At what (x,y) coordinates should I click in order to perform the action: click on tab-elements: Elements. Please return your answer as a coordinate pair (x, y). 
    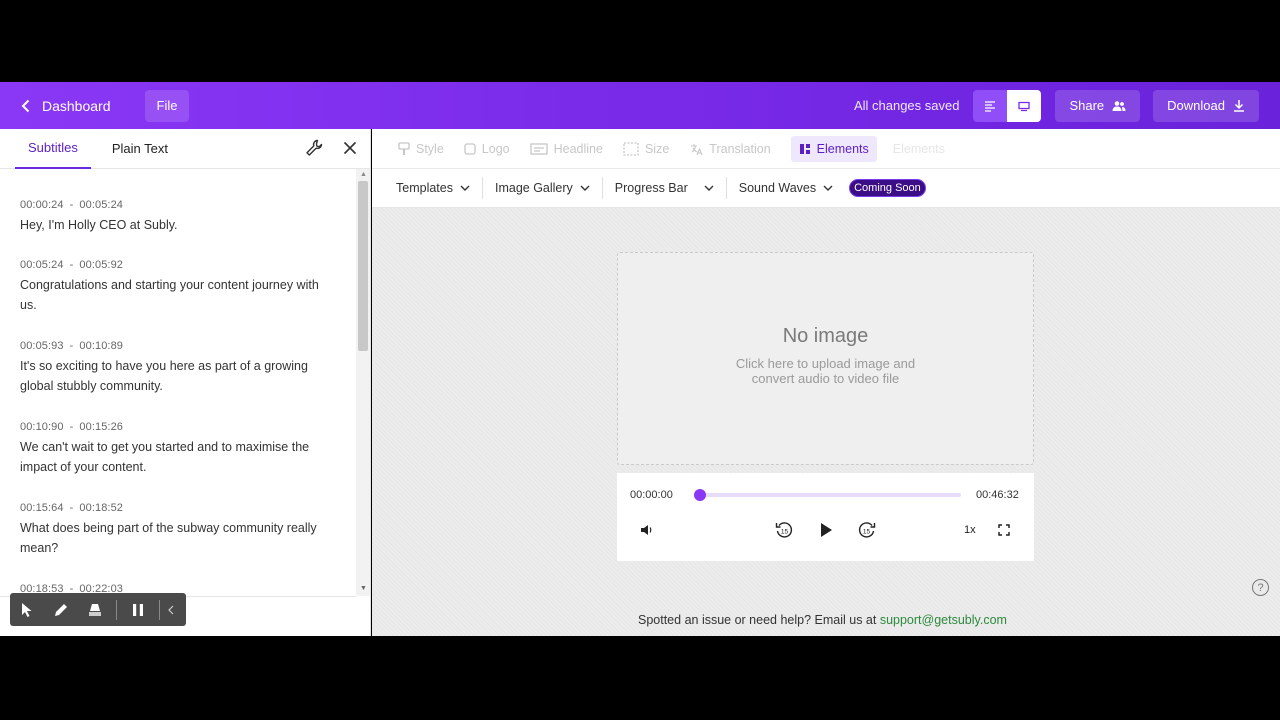
    Looking at the image, I should click on (833, 148).